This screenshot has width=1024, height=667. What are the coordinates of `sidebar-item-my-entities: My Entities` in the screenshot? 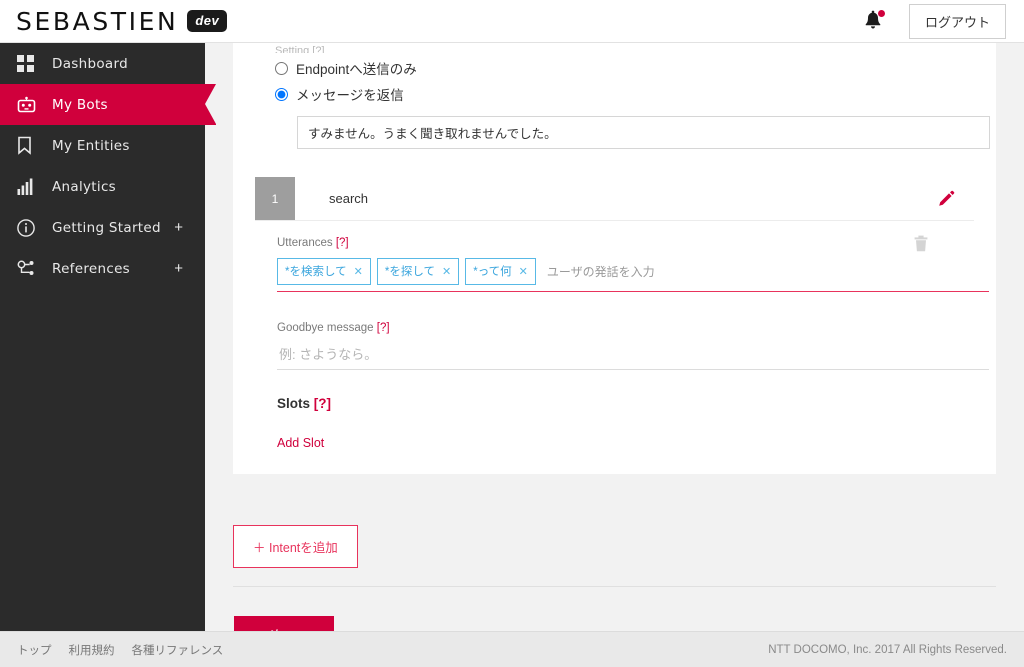 It's located at (102, 145).